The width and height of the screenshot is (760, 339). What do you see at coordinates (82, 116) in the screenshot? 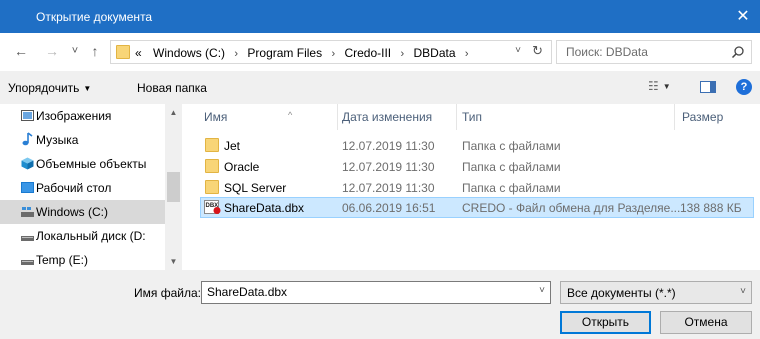
I see `sidebar-item-pictures: Изображения` at bounding box center [82, 116].